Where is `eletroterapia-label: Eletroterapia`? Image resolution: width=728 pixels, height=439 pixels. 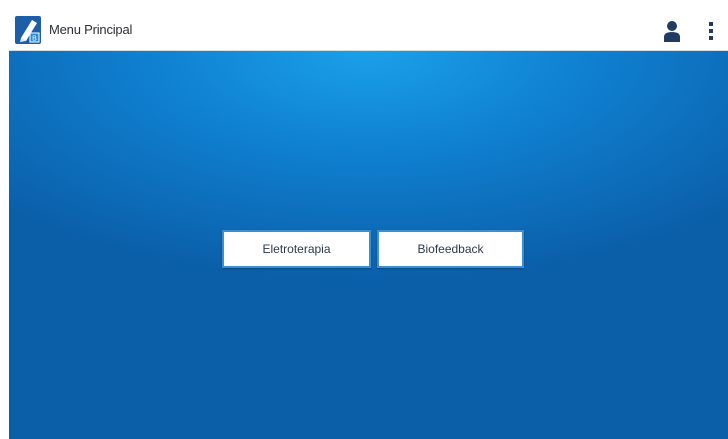
eletroterapia-label: Eletroterapia is located at coordinates (296, 249).